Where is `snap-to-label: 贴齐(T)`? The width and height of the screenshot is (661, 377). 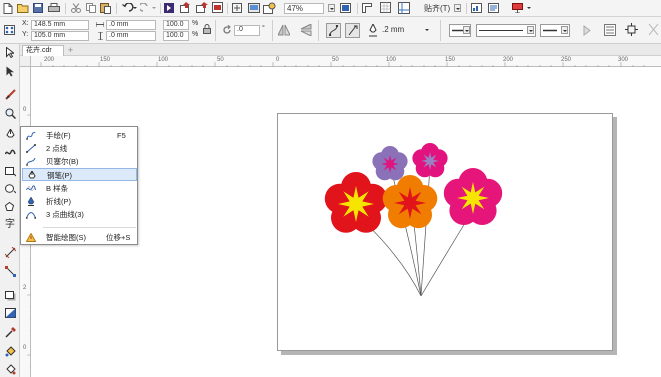 snap-to-label: 贴齐(T) is located at coordinates (437, 9).